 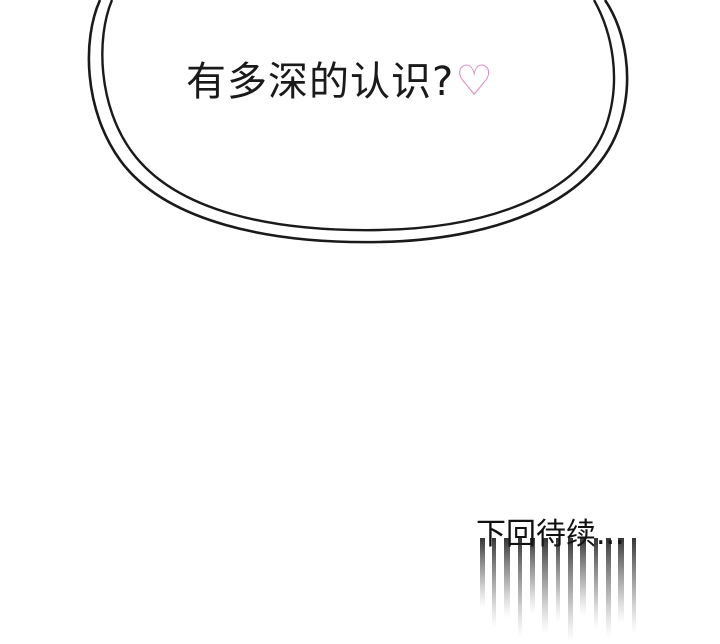 I want to click on dialogue-line: 有多深的认识?, so click(x=320, y=82).